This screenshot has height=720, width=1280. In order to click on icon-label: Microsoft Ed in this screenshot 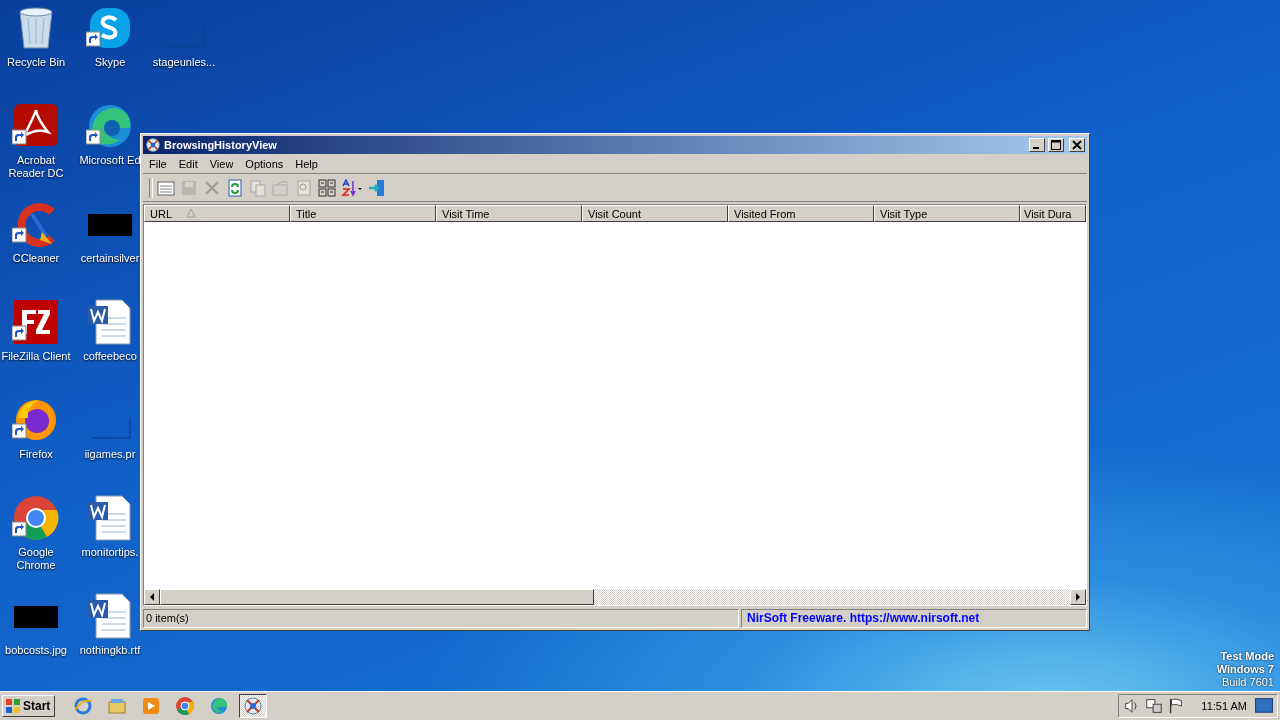, I will do `click(110, 160)`.